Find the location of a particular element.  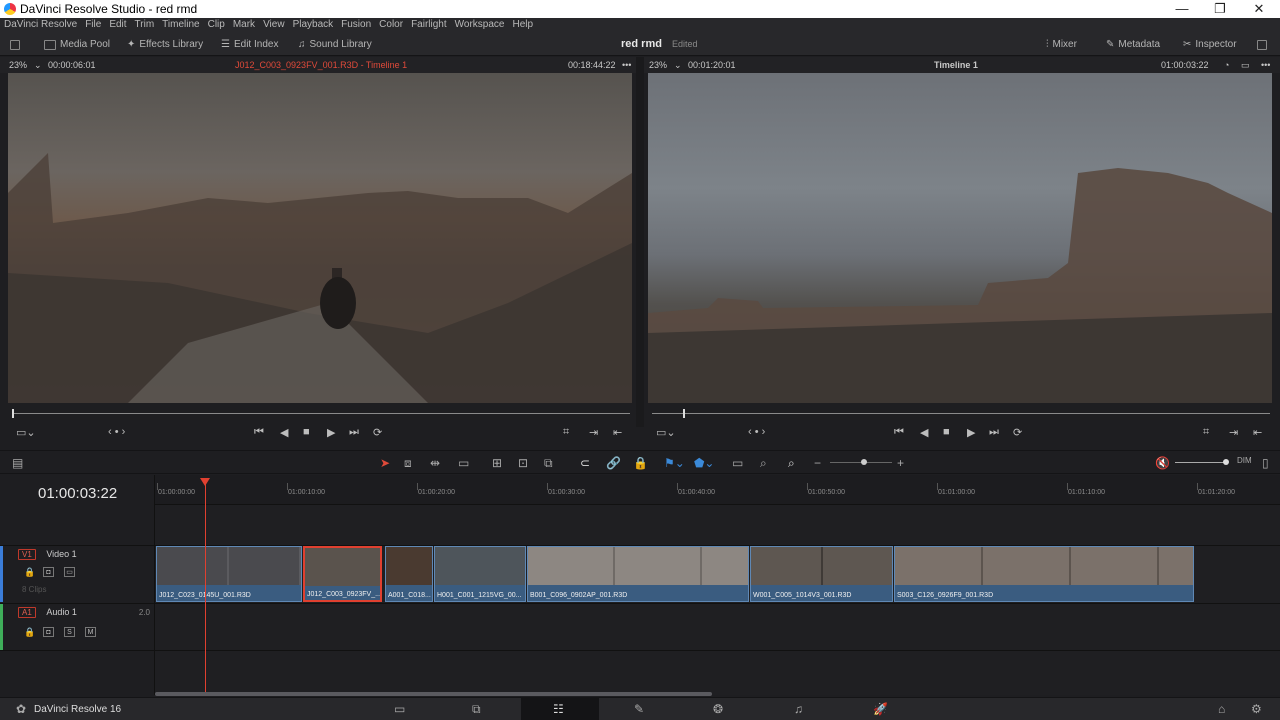

zoom-slider-handle is located at coordinates (864, 462).